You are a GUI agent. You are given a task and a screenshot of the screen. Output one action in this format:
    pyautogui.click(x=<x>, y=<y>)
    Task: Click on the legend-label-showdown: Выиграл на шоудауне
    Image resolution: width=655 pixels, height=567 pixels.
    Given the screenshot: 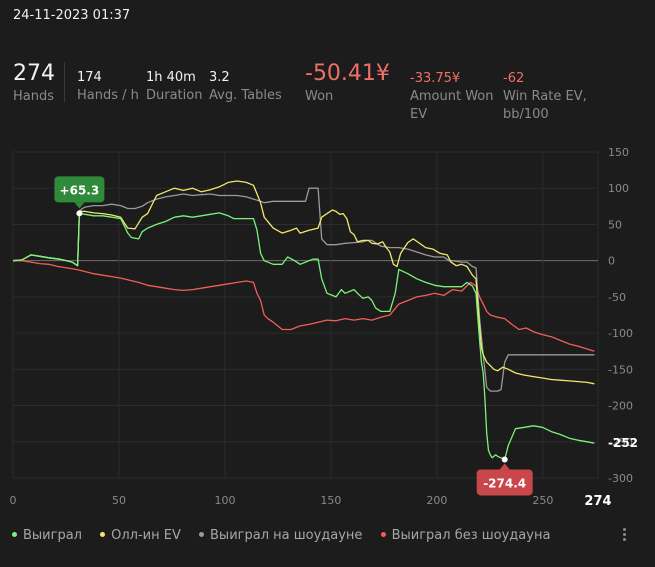 What is the action you would take?
    pyautogui.click(x=286, y=535)
    